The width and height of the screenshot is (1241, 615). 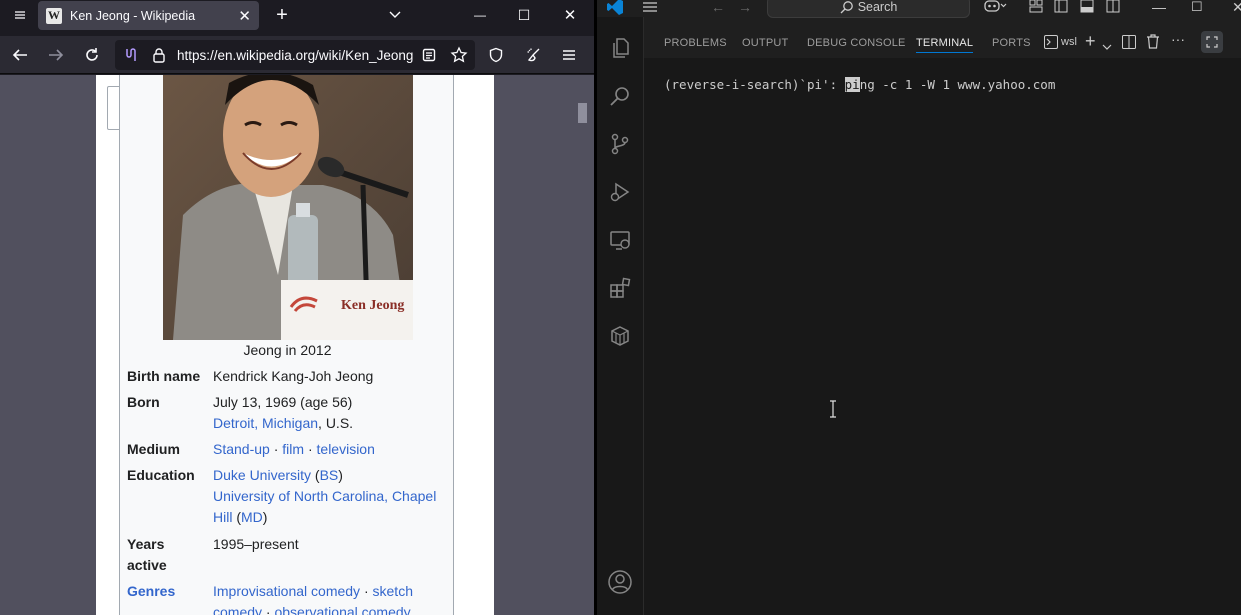 I want to click on url-text: https://en.wikipedia.org/wiki/Ken_Jeong, so click(x=296, y=55).